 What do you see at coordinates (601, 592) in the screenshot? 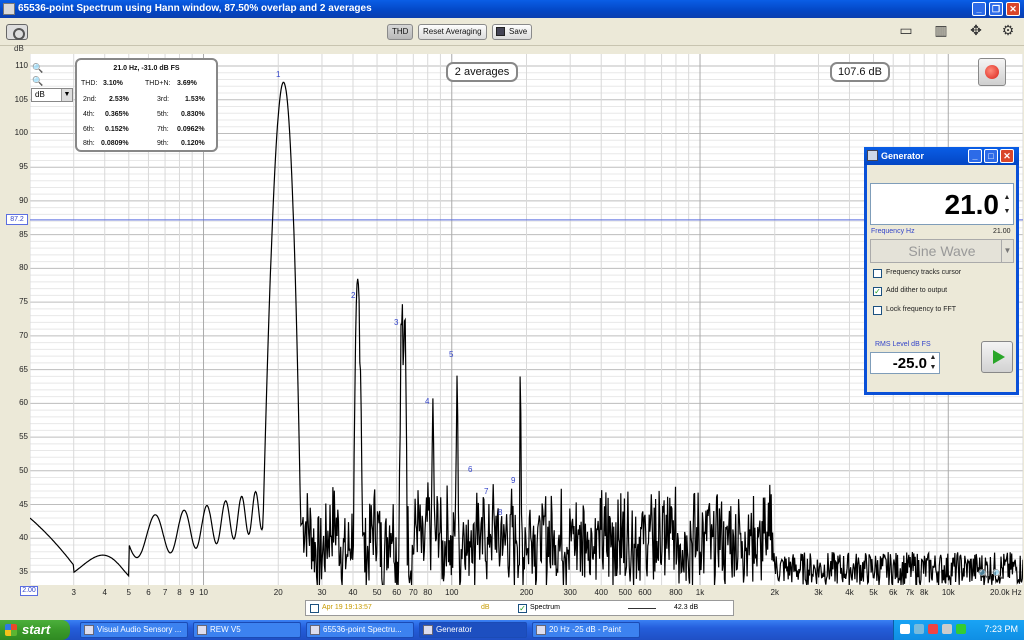
I see `x-tick-label: 400` at bounding box center [601, 592].